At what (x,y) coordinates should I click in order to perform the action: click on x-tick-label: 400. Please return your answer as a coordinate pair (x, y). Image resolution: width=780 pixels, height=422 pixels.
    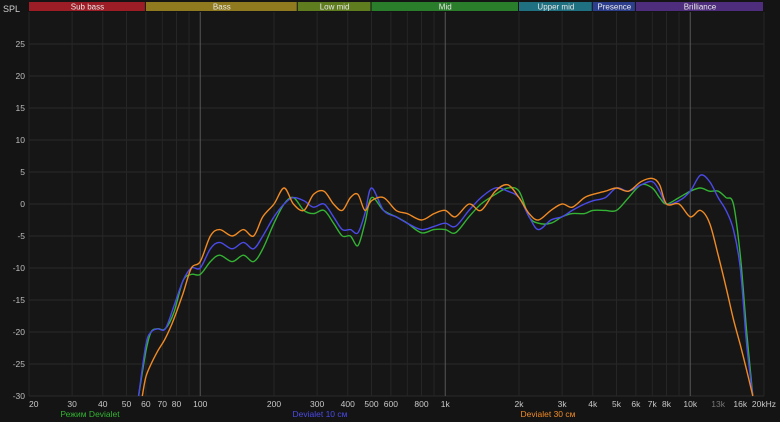
    Looking at the image, I should click on (348, 404).